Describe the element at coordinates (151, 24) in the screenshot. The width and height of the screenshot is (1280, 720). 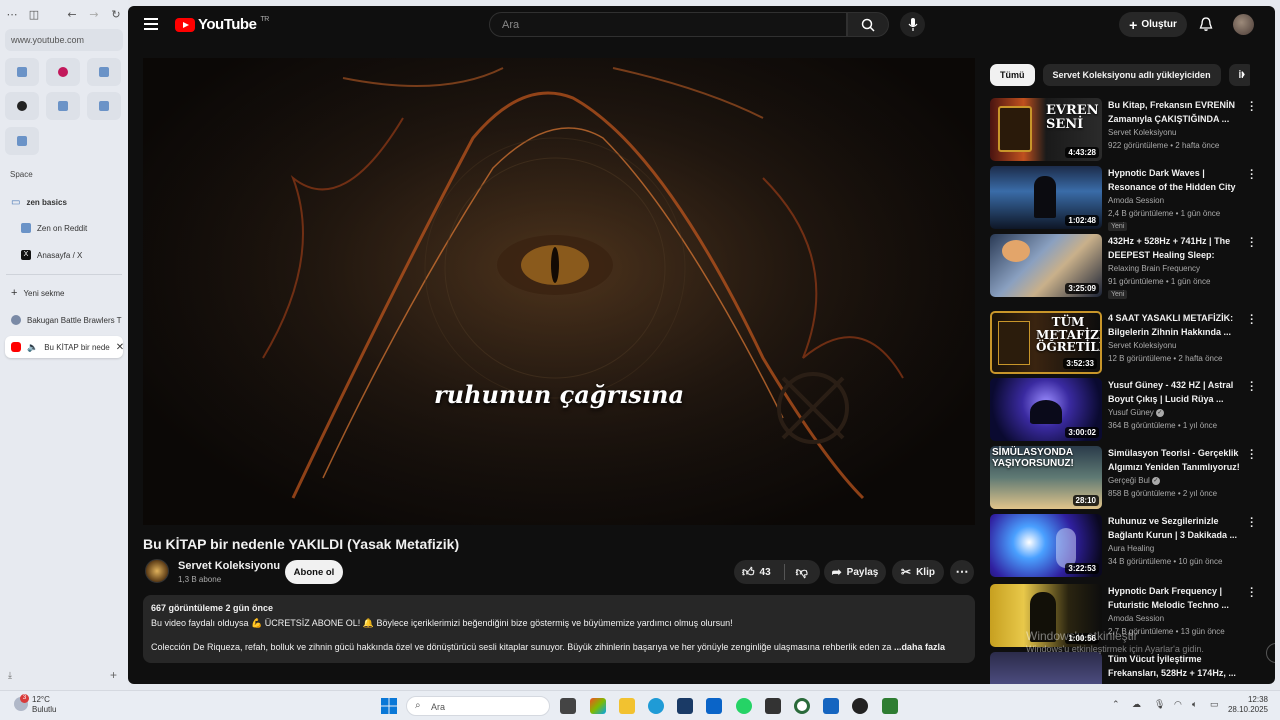
I see `menu-icon` at that location.